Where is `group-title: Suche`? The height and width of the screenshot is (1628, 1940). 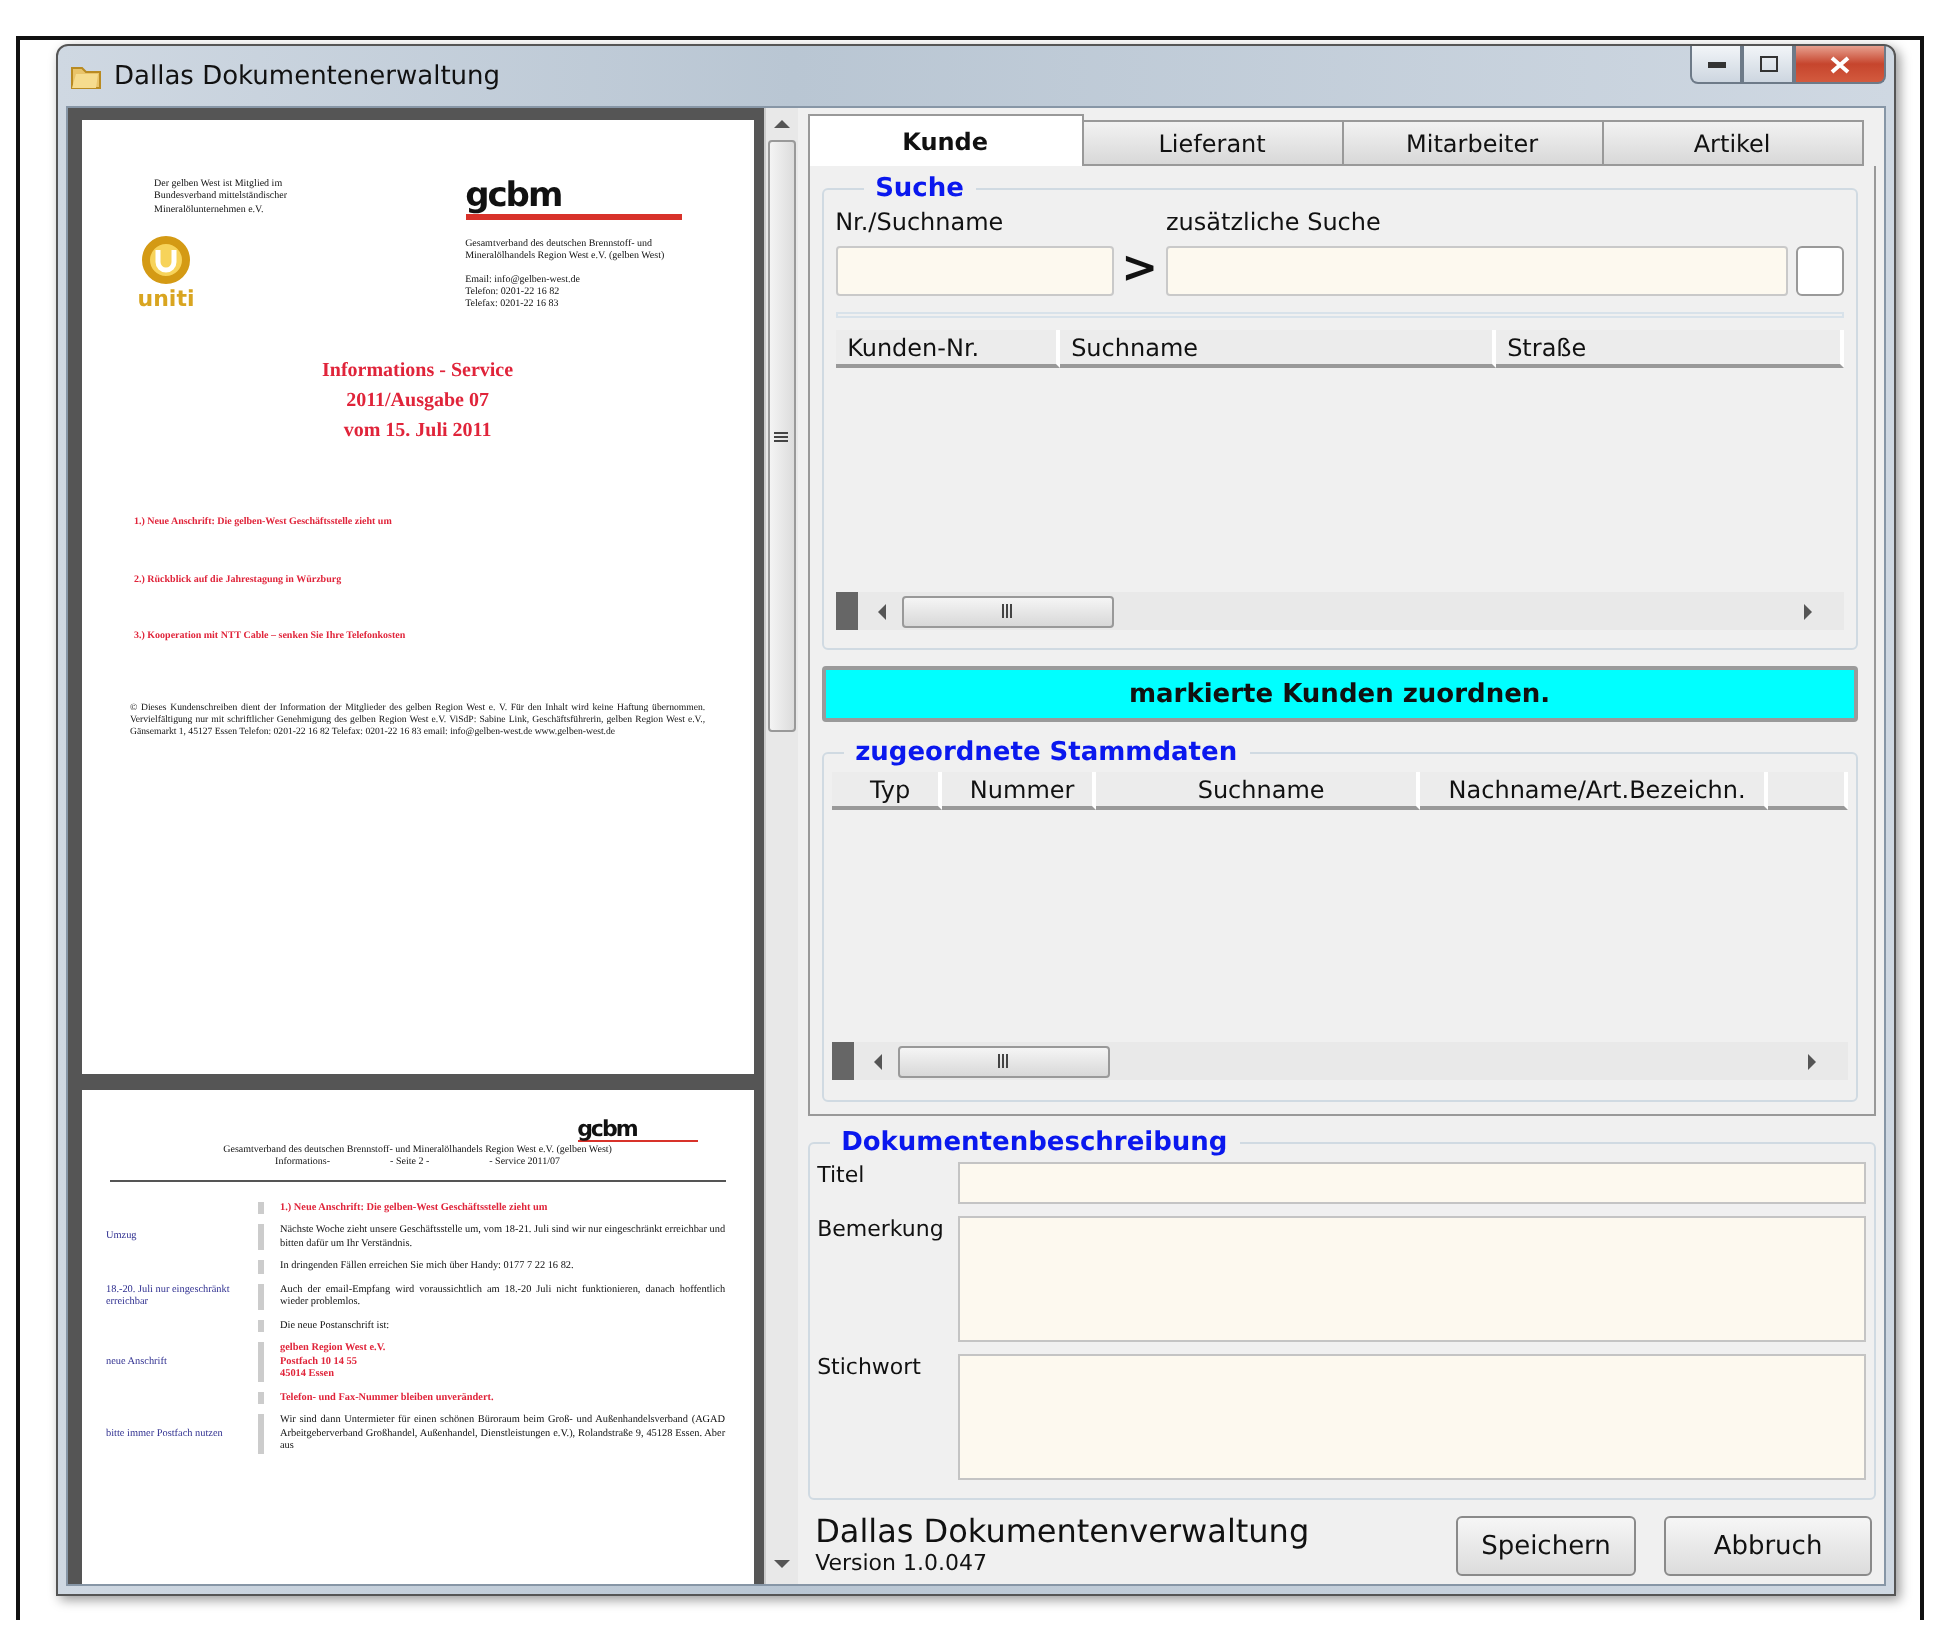 group-title: Suche is located at coordinates (919, 189).